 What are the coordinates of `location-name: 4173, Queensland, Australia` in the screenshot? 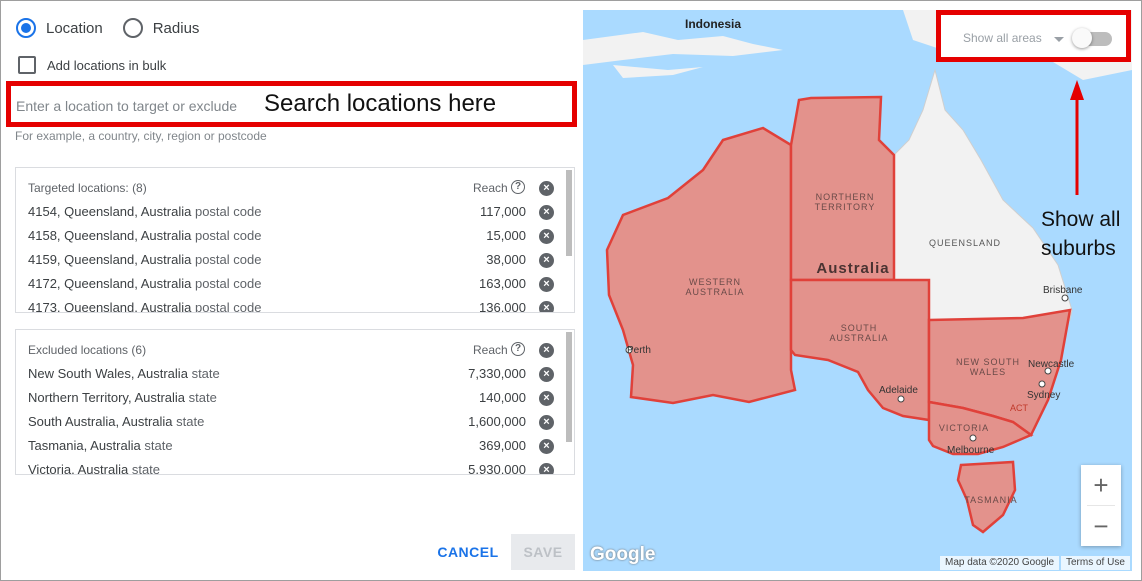 It's located at (110, 306).